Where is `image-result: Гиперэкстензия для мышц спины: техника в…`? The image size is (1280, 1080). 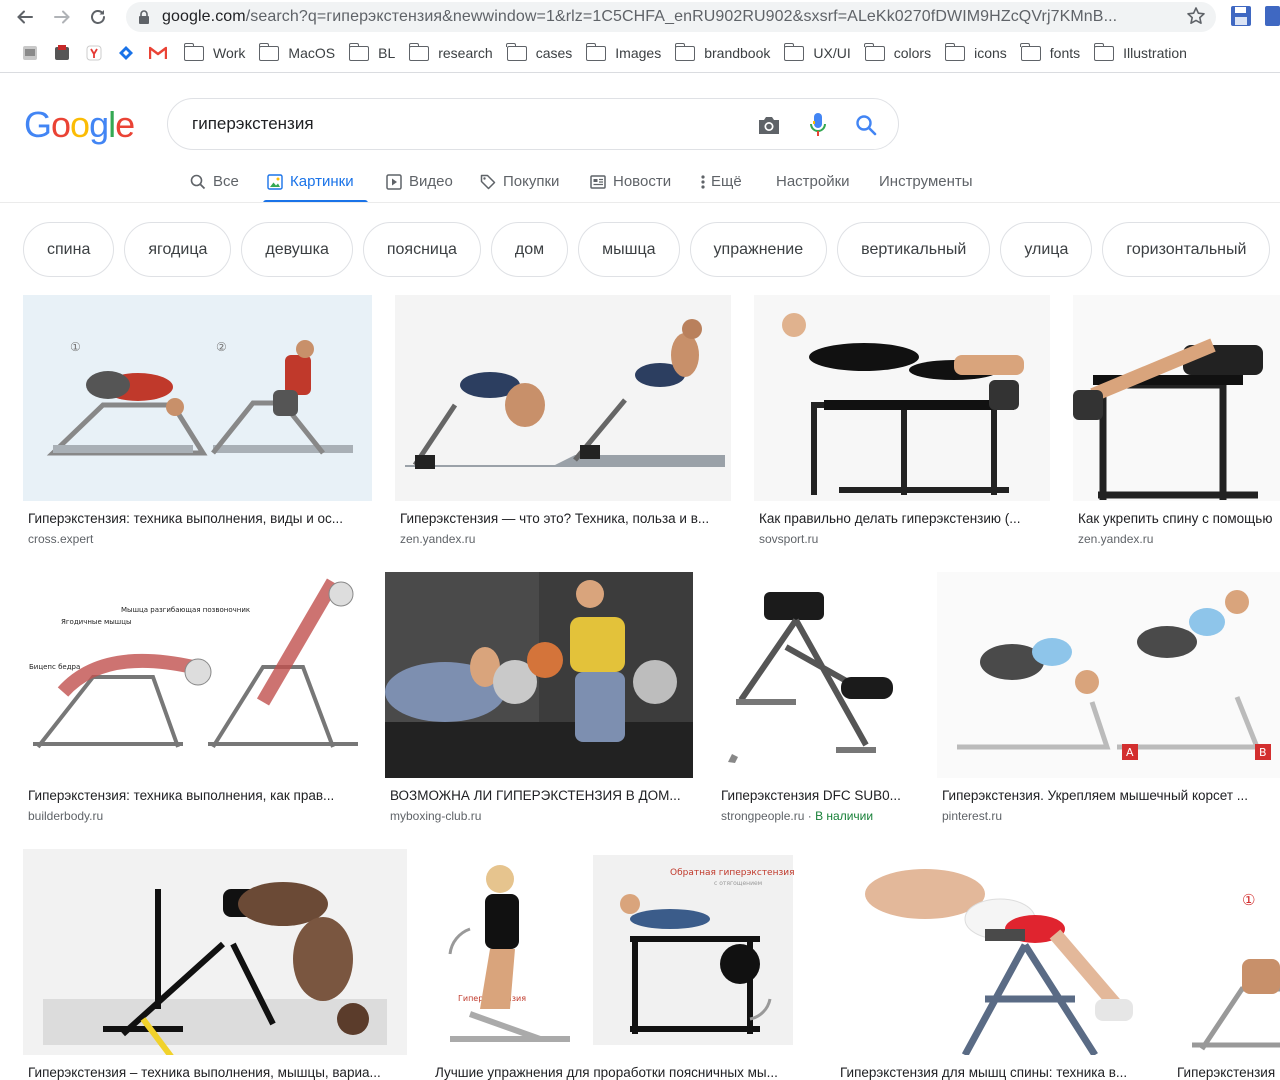 image-result: Гиперэкстензия для мышц спины: техника в… is located at coordinates (992, 964).